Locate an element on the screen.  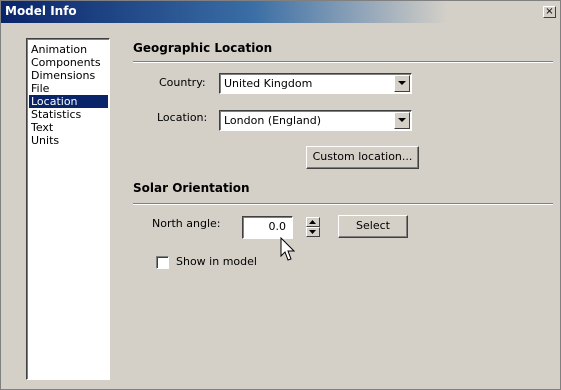
country-value: United Kingdom is located at coordinates (268, 83).